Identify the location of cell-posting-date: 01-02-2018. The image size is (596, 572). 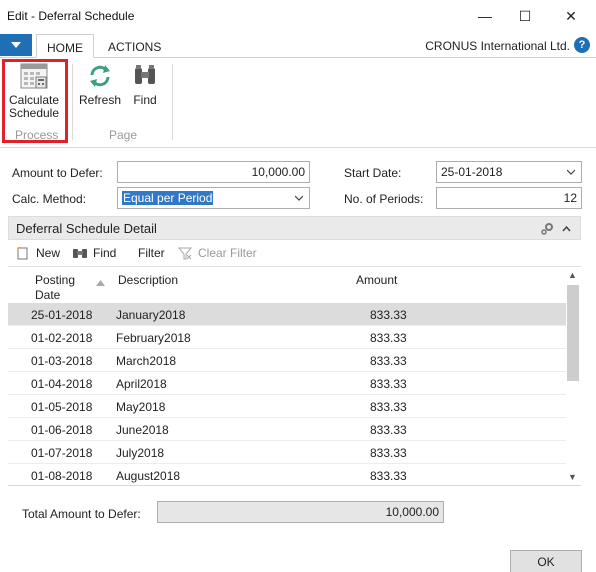
(62, 338).